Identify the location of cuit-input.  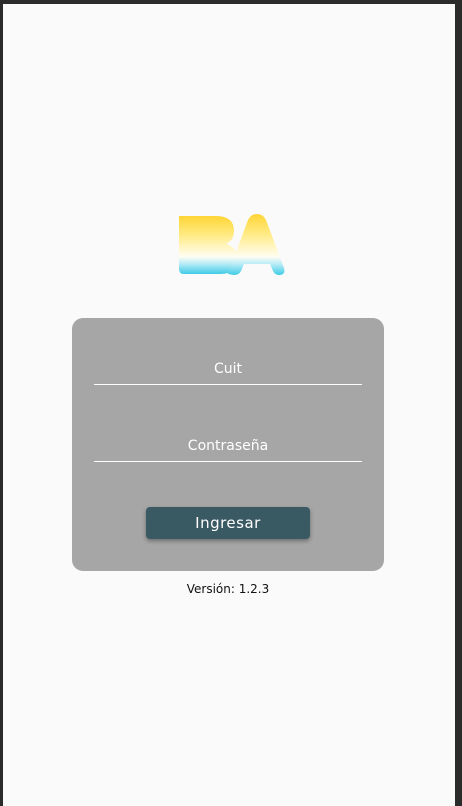
(228, 369).